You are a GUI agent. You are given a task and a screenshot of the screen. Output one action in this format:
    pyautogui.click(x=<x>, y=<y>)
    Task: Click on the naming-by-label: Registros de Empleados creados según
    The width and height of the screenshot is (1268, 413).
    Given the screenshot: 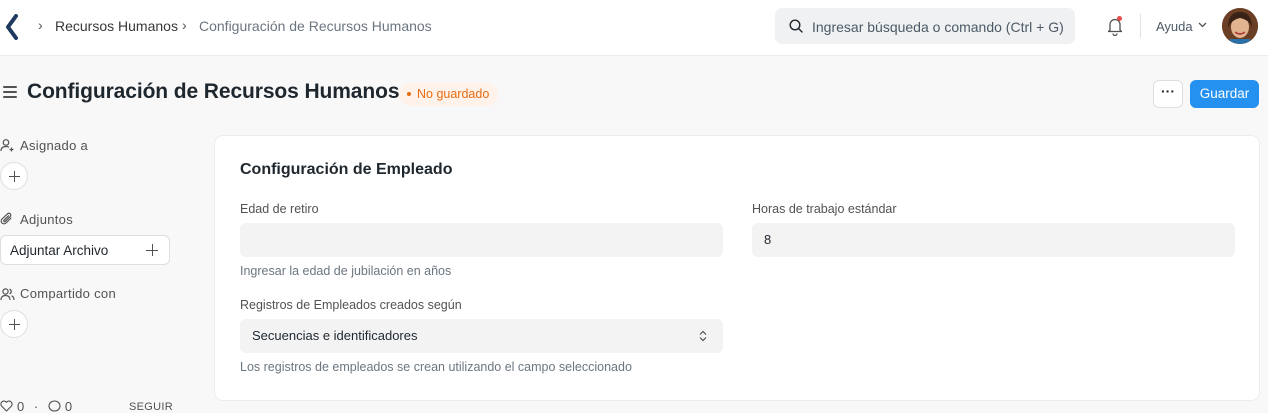 What is the action you would take?
    pyautogui.click(x=351, y=305)
    